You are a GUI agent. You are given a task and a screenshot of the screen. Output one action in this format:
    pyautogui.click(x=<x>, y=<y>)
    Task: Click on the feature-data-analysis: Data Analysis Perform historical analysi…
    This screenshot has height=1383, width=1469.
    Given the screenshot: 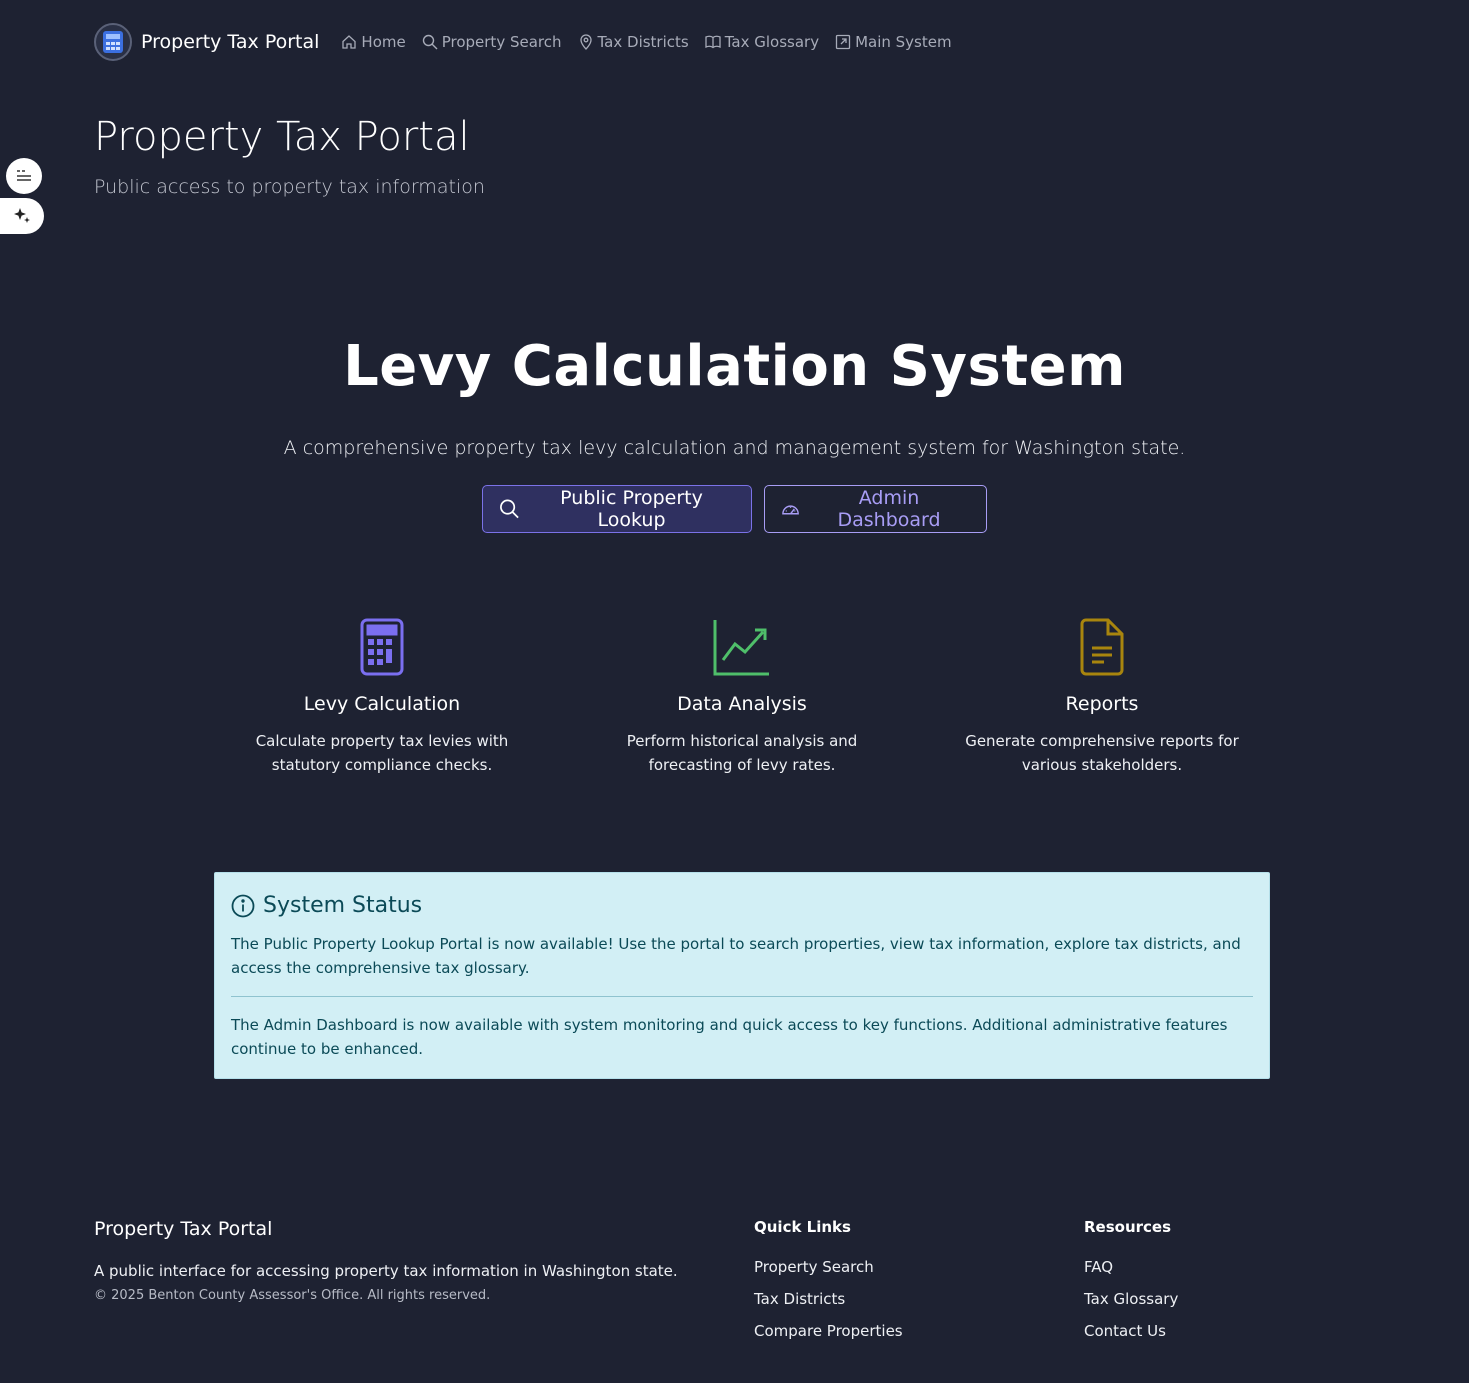 What is the action you would take?
    pyautogui.click(x=742, y=697)
    